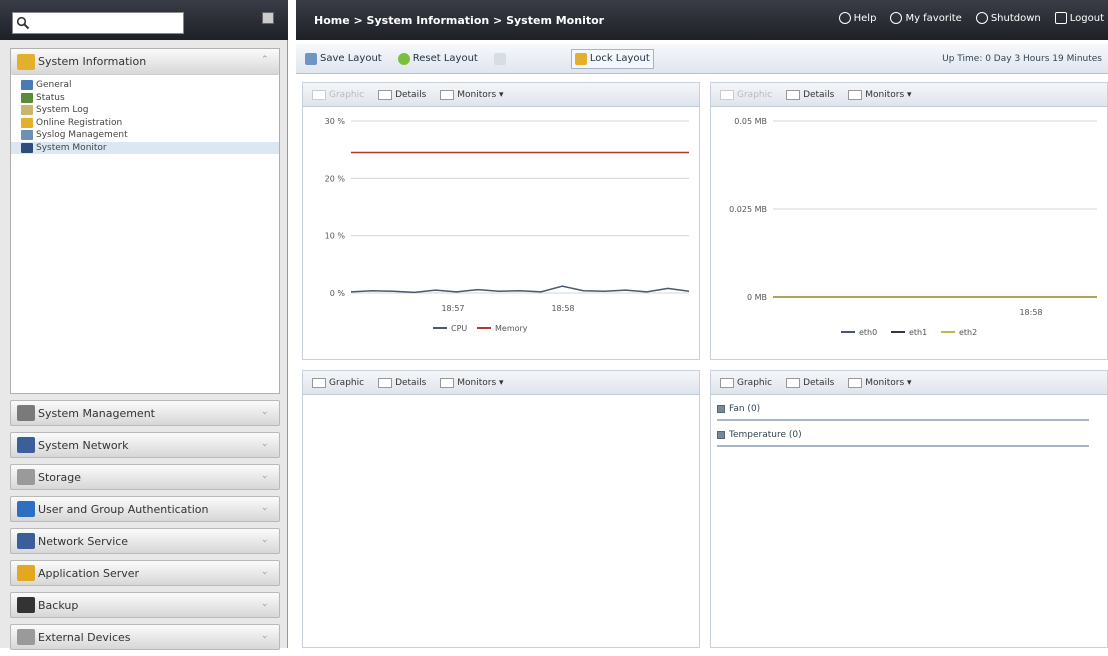 The image size is (1108, 656). What do you see at coordinates (83, 445) in the screenshot?
I see `accordion-label: System Network` at bounding box center [83, 445].